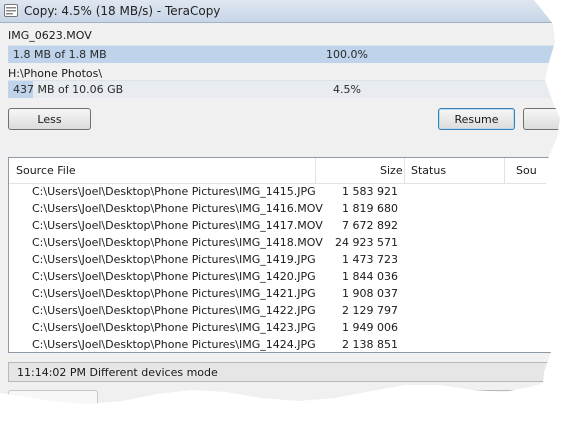 Image resolution: width=570 pixels, height=430 pixels. I want to click on verify-button: Verify, so click(476, 397).